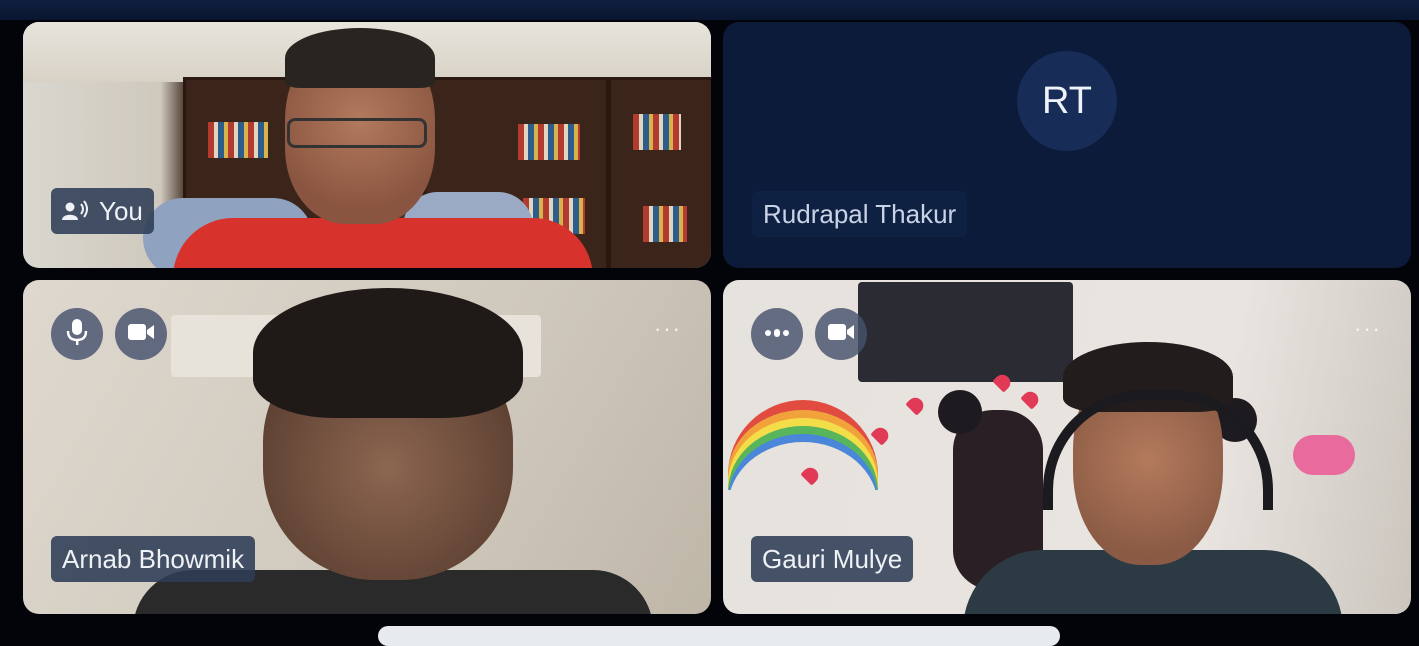  I want to click on participant-name: Rudrapal Thakur, so click(860, 213).